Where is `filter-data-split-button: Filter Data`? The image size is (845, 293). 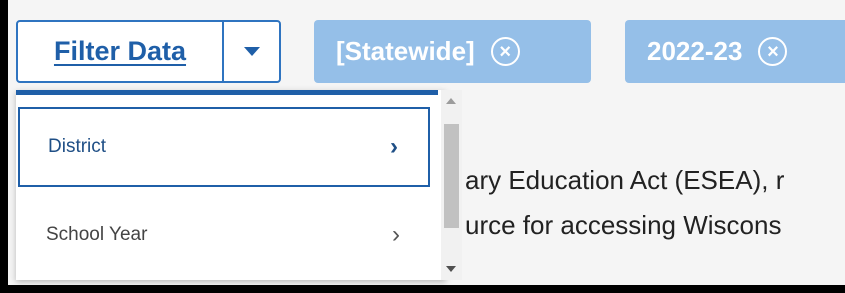 filter-data-split-button: Filter Data is located at coordinates (148, 51).